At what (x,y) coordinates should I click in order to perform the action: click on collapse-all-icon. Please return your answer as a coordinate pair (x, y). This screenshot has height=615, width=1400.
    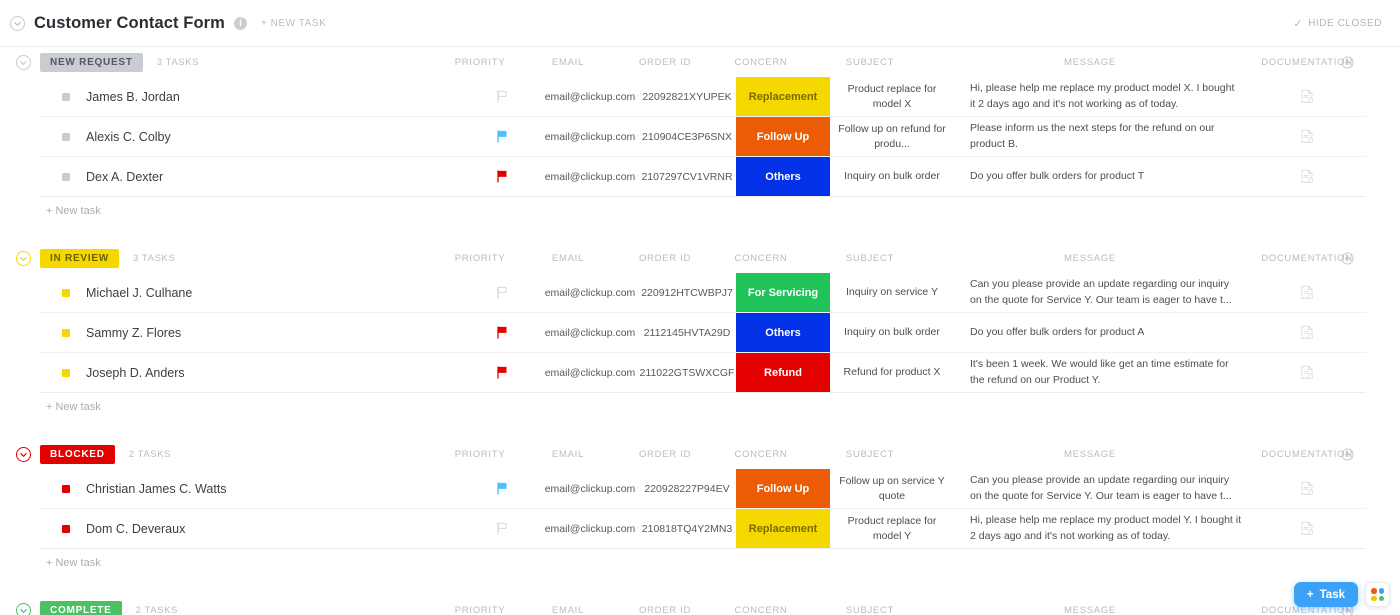
    Looking at the image, I should click on (17, 23).